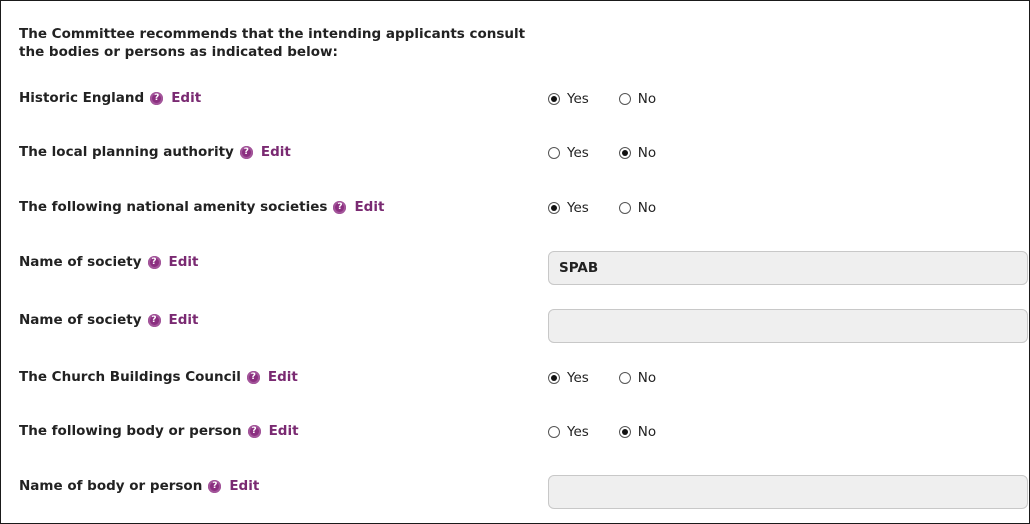  Describe the element at coordinates (788, 492) in the screenshot. I see `body-or-person-name-input` at that location.